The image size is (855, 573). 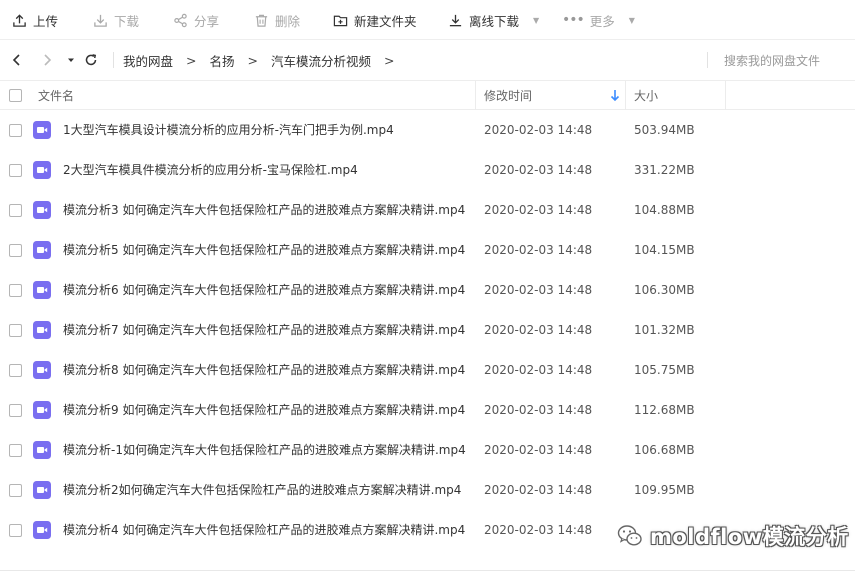 I want to click on more-dots-icon: •••, so click(x=573, y=20).